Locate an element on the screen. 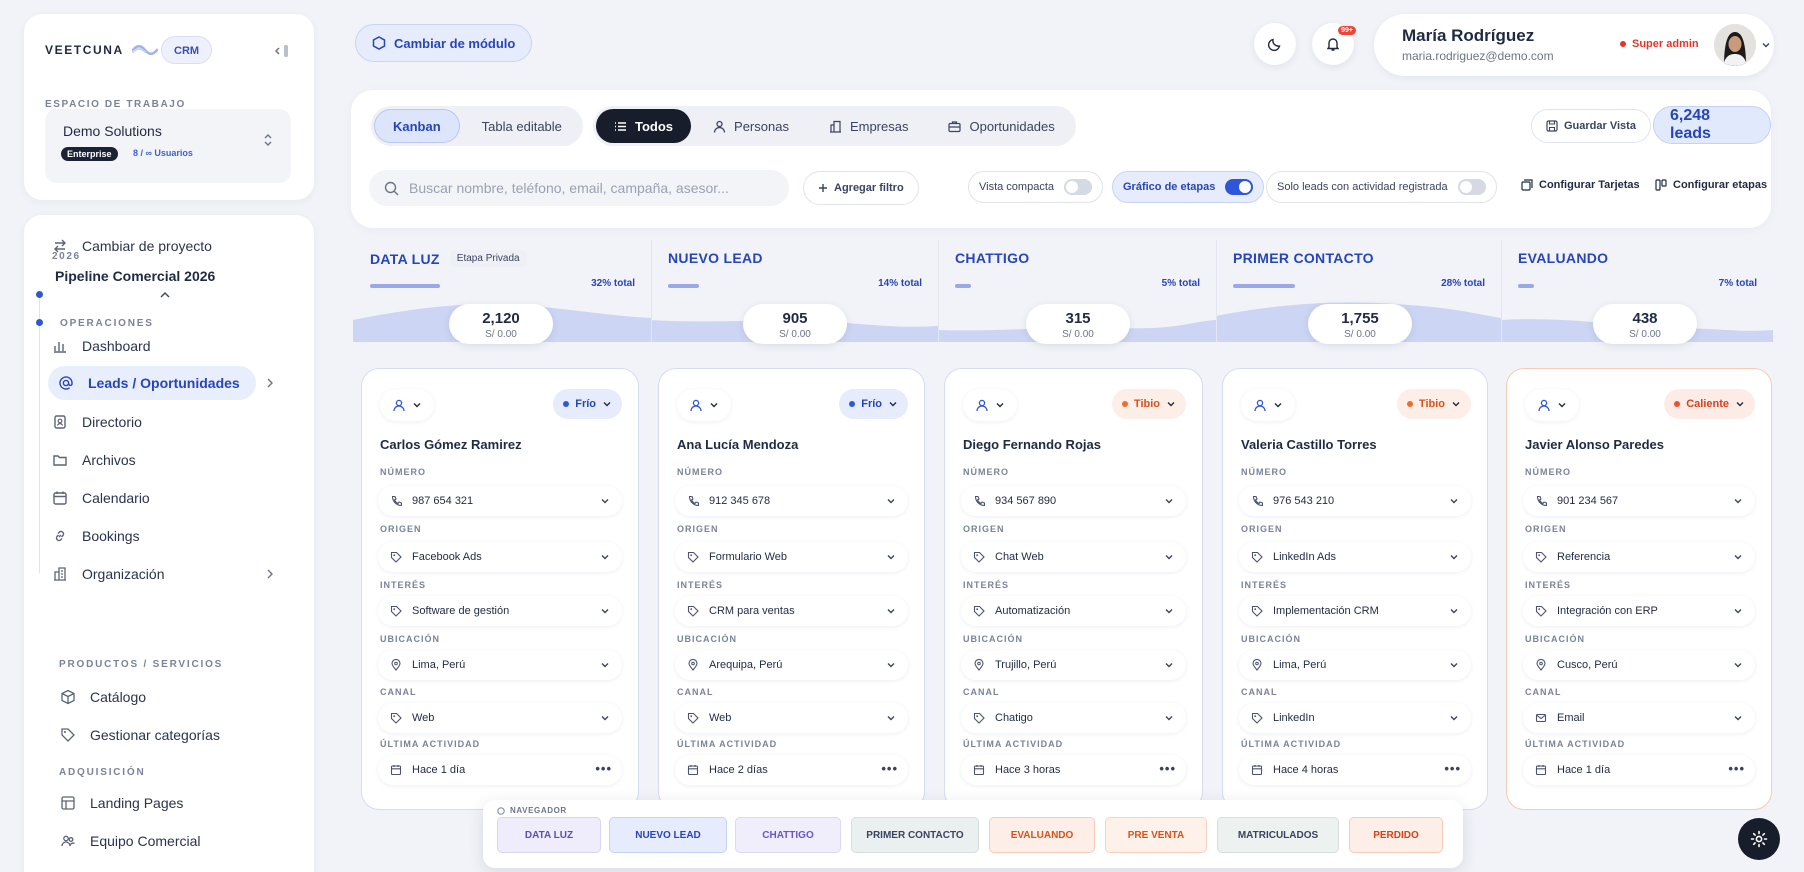  avatar is located at coordinates (1735, 45).